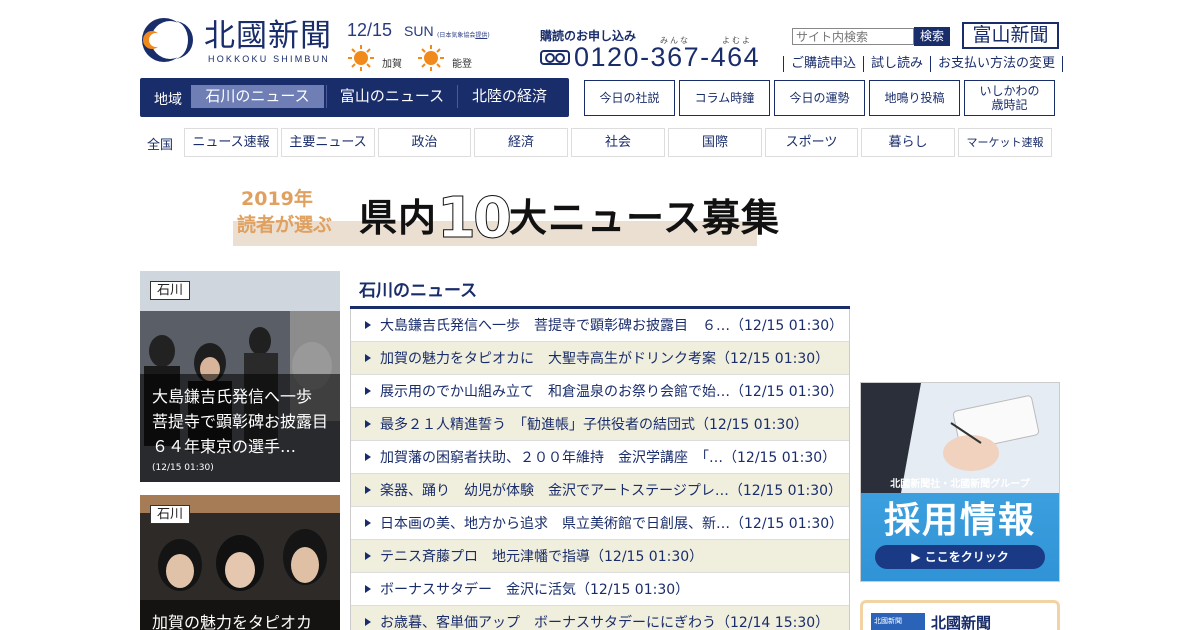 The height and width of the screenshot is (630, 1200). I want to click on news-item-title: 展示用のでか山組み立て 和倉温泉のお祭り会館で始…（12/15 01:30）, so click(611, 391).